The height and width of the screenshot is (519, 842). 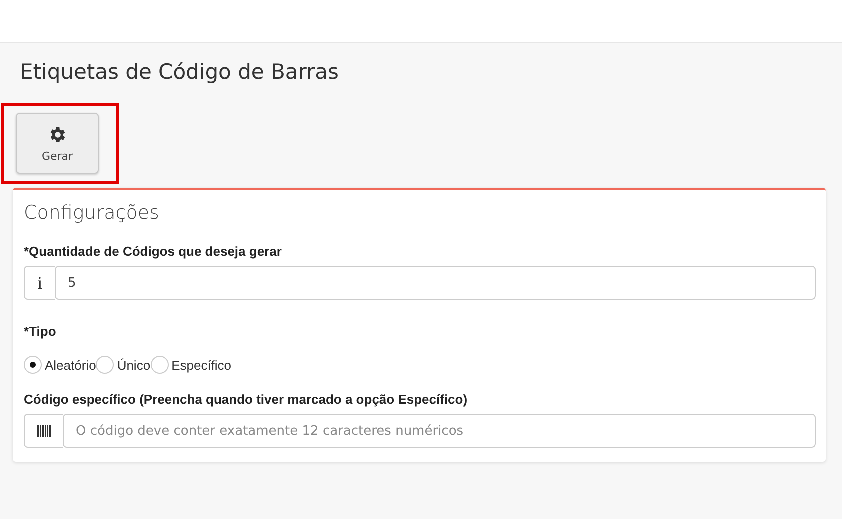 What do you see at coordinates (179, 72) in the screenshot?
I see `page-title: Etiquetas de Código de Barras` at bounding box center [179, 72].